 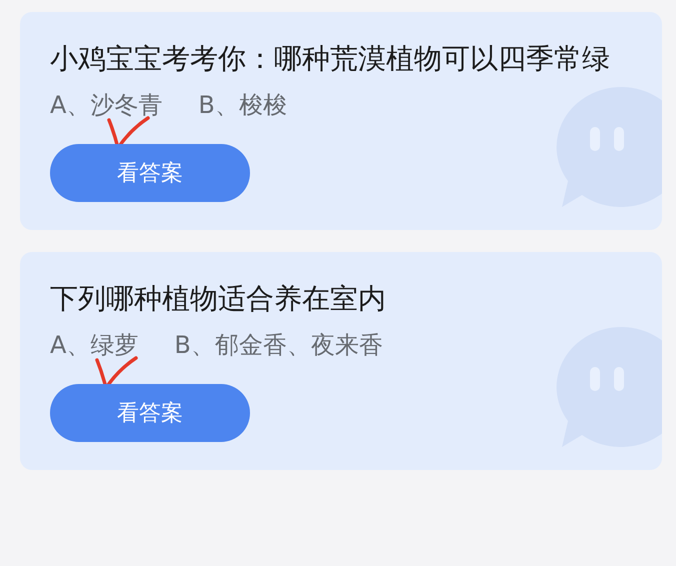 I want to click on question-text: 下列哪种植物适合养在室内, so click(x=218, y=299).